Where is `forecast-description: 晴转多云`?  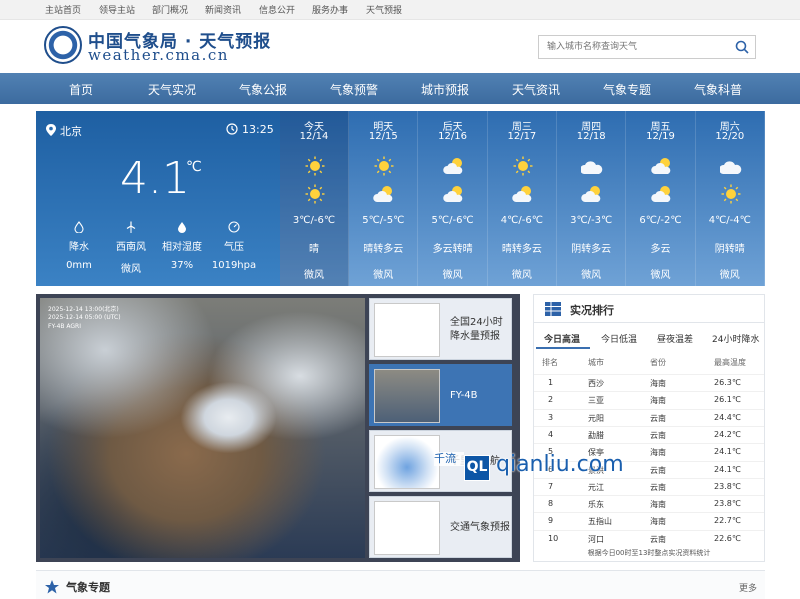
forecast-description: 晴转多云 is located at coordinates (383, 249).